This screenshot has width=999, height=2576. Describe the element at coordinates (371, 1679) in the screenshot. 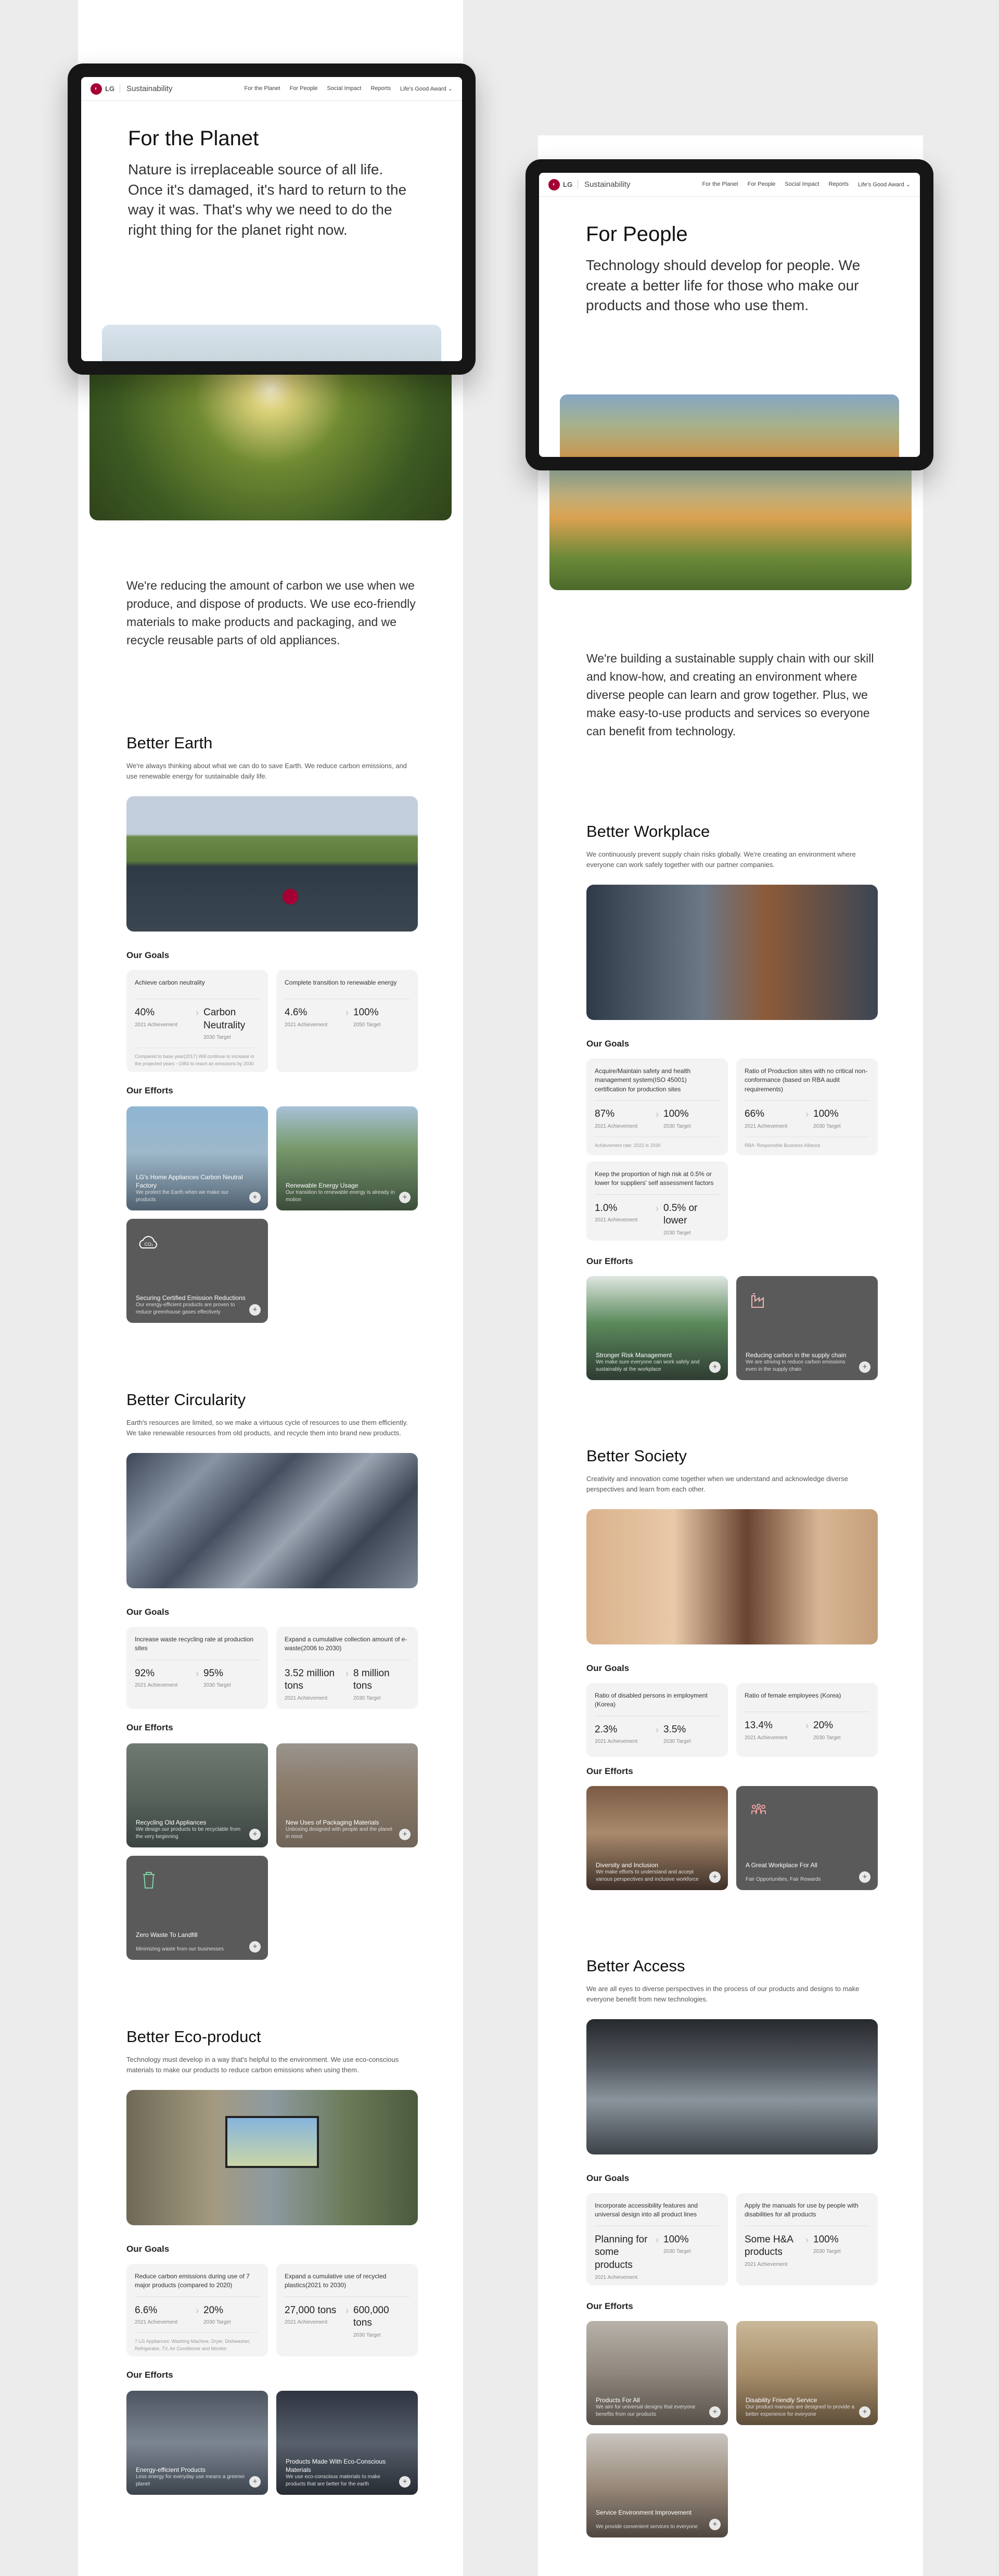

I see `goal-target: 8 million tons` at that location.